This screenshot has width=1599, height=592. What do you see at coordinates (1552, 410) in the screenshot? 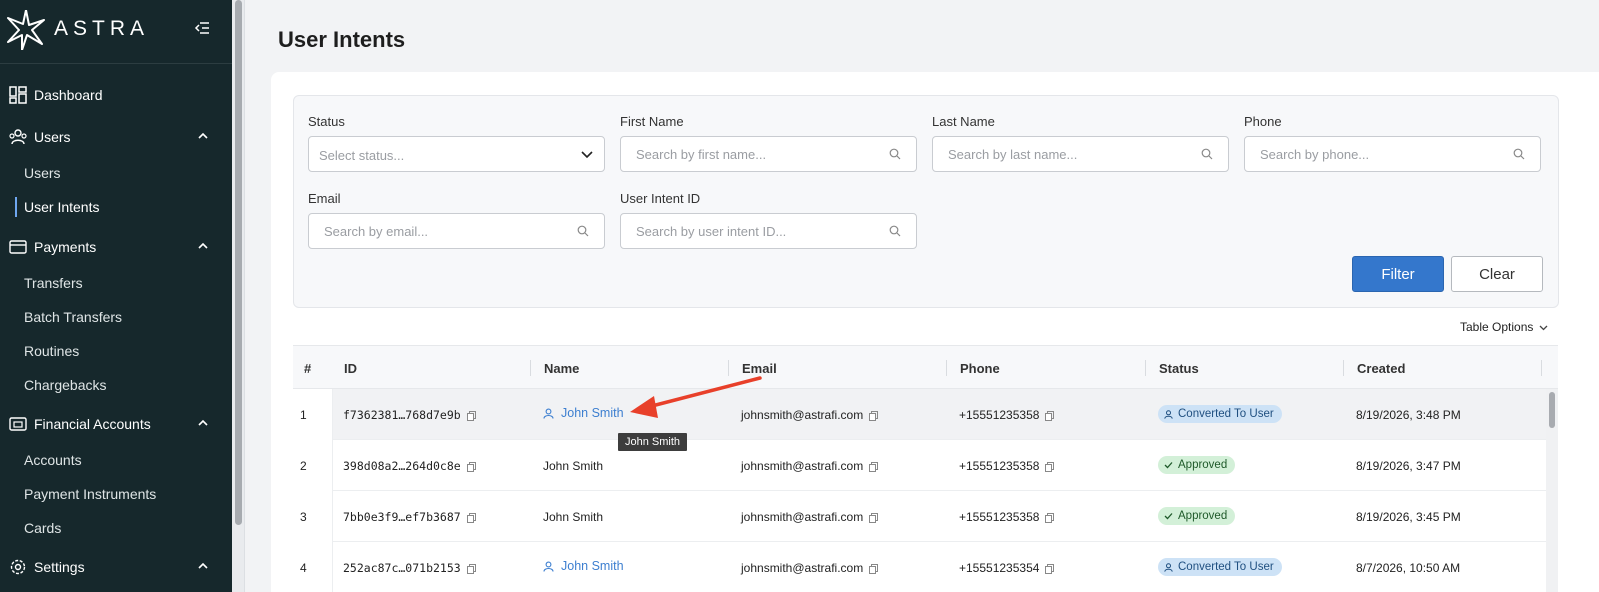
I see `table-scrollbar-thumb` at bounding box center [1552, 410].